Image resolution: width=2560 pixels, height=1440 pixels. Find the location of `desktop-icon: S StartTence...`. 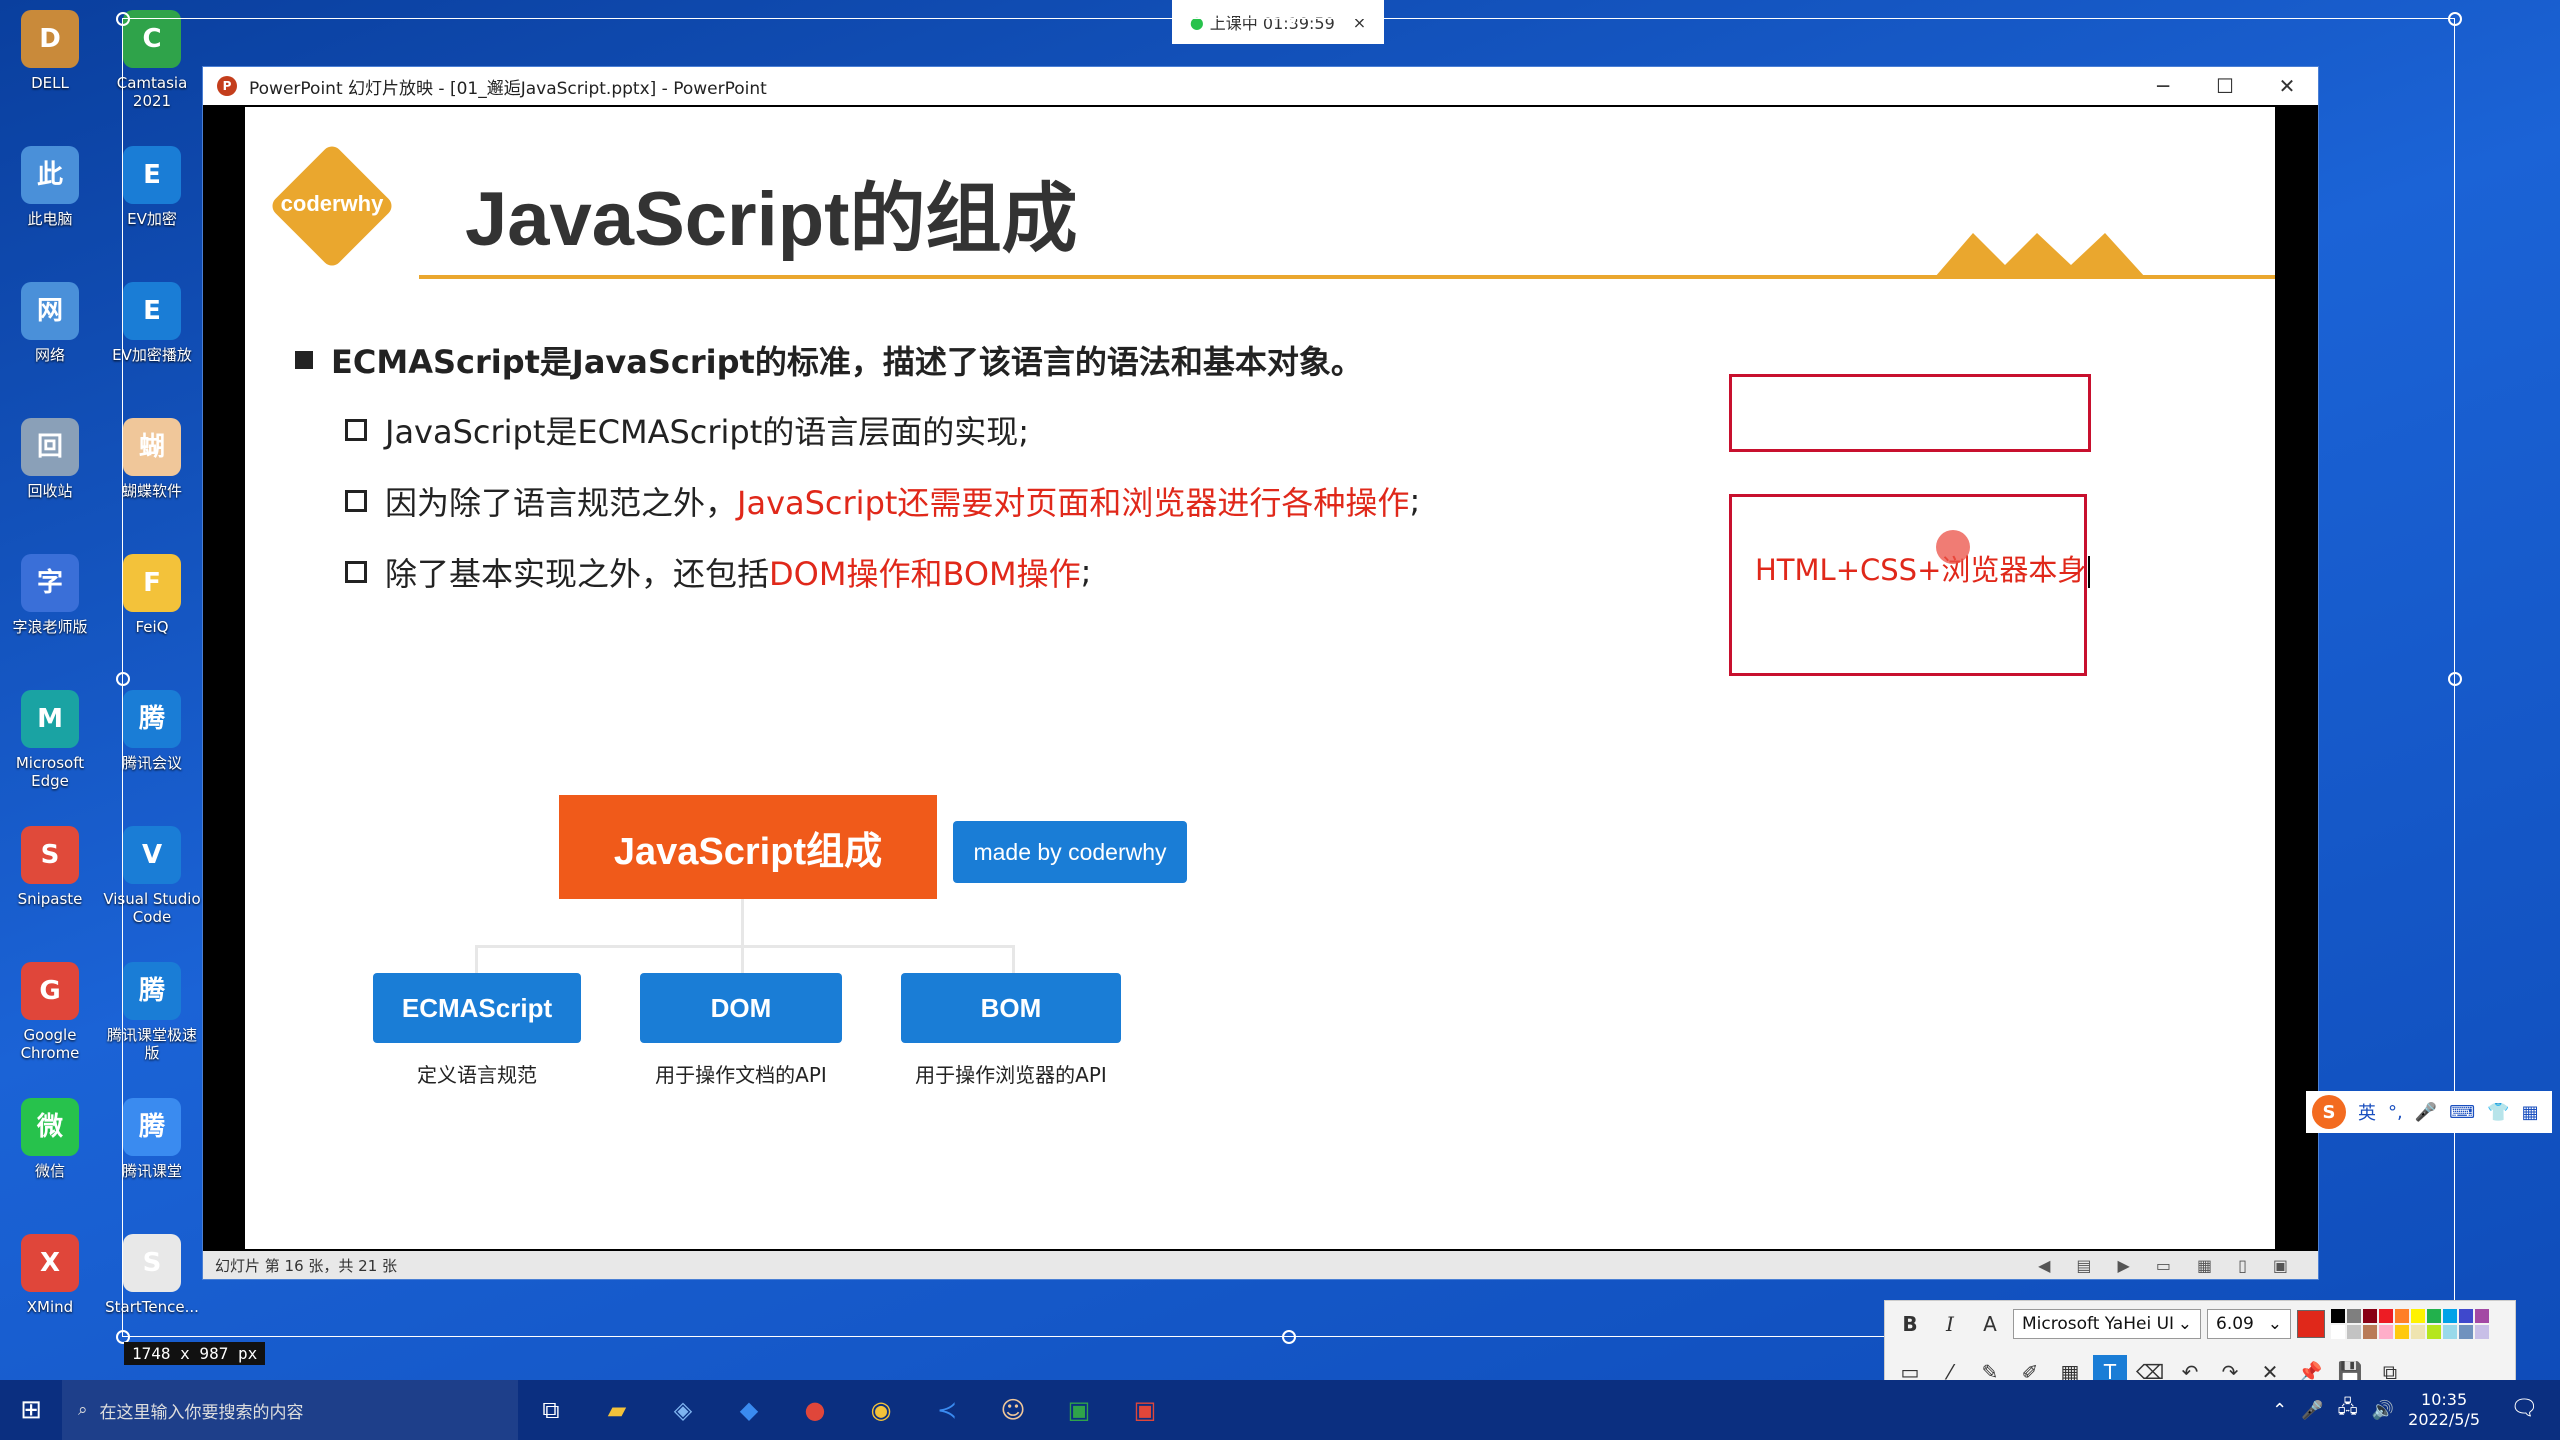

desktop-icon: S StartTence... is located at coordinates (152, 1275).